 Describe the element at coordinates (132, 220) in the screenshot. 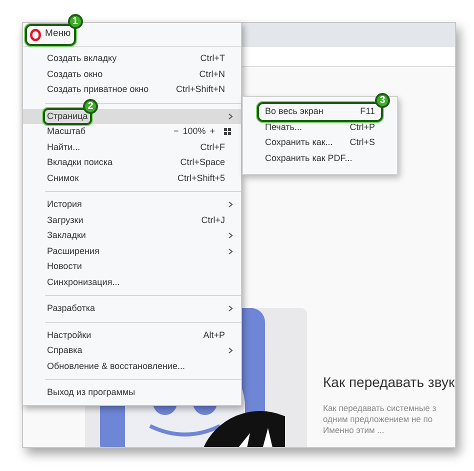

I see `menu-item: Загрузки Ctrl+J` at that location.